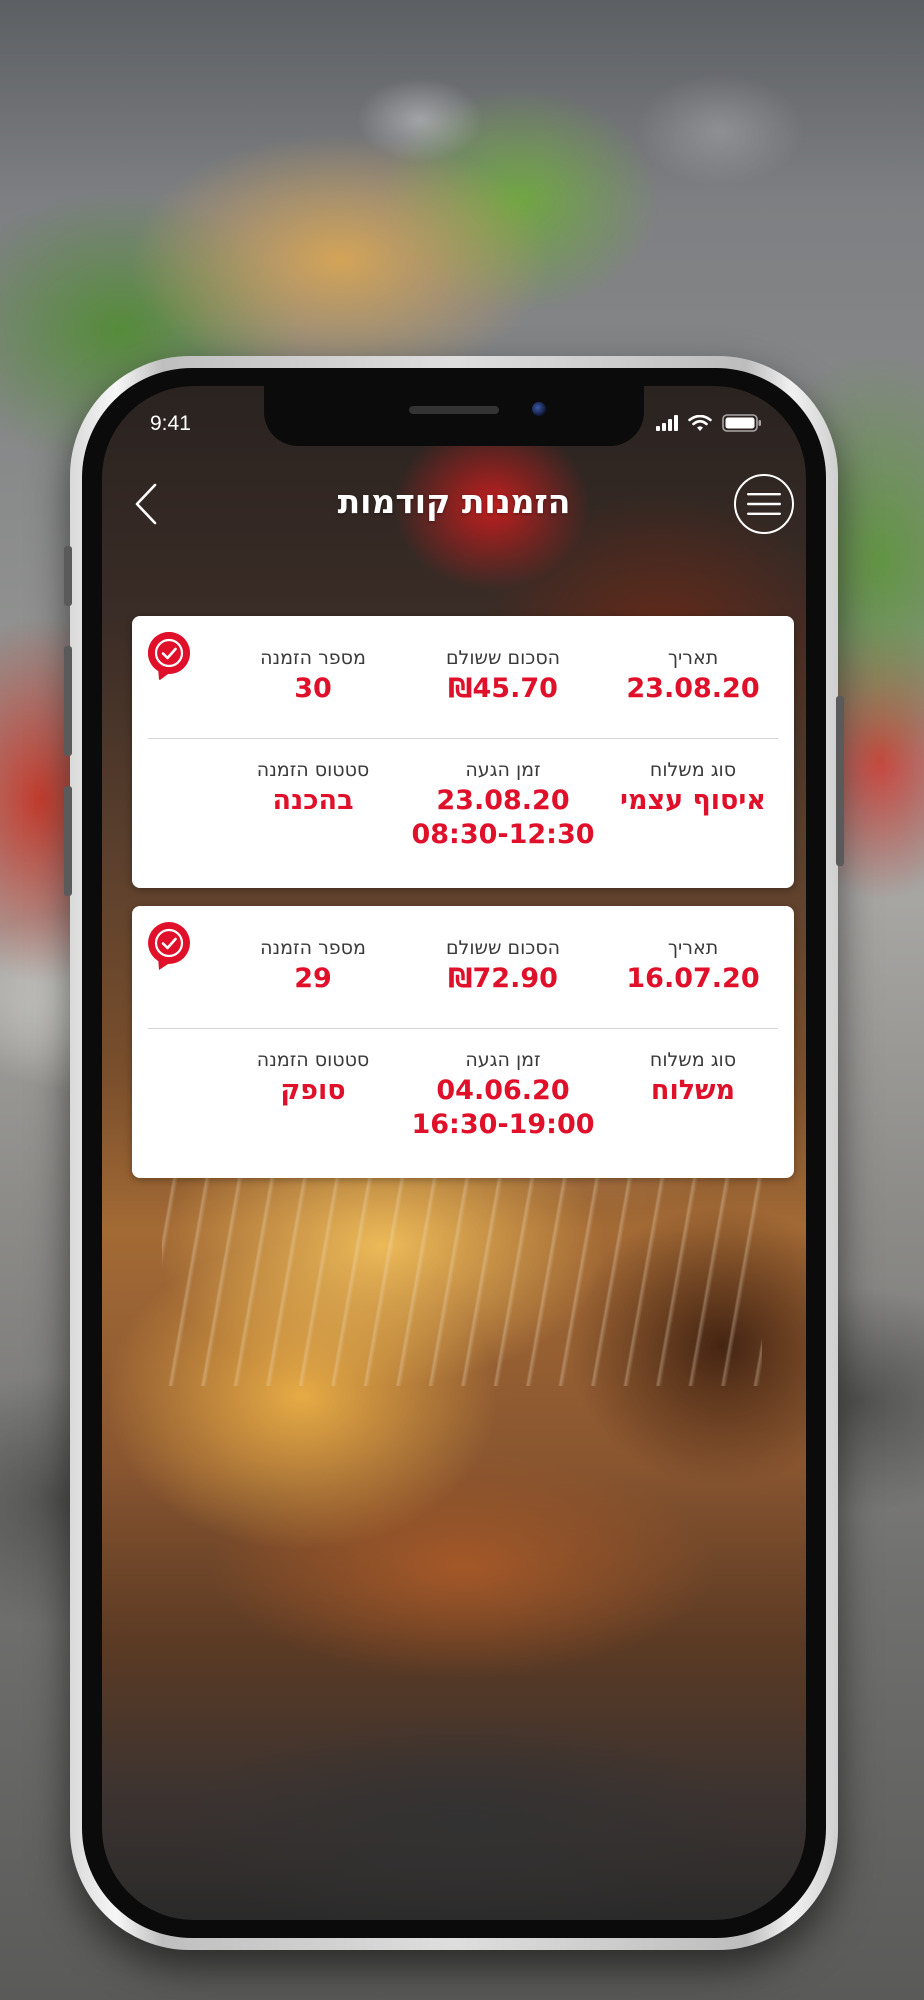  What do you see at coordinates (503, 800) in the screenshot?
I see `arrival-date-value: 23.08.20` at bounding box center [503, 800].